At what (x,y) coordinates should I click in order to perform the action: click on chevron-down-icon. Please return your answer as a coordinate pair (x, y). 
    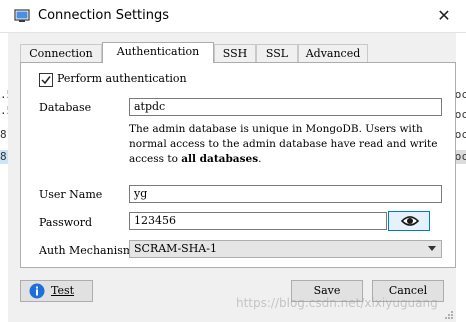
    Looking at the image, I should click on (432, 248).